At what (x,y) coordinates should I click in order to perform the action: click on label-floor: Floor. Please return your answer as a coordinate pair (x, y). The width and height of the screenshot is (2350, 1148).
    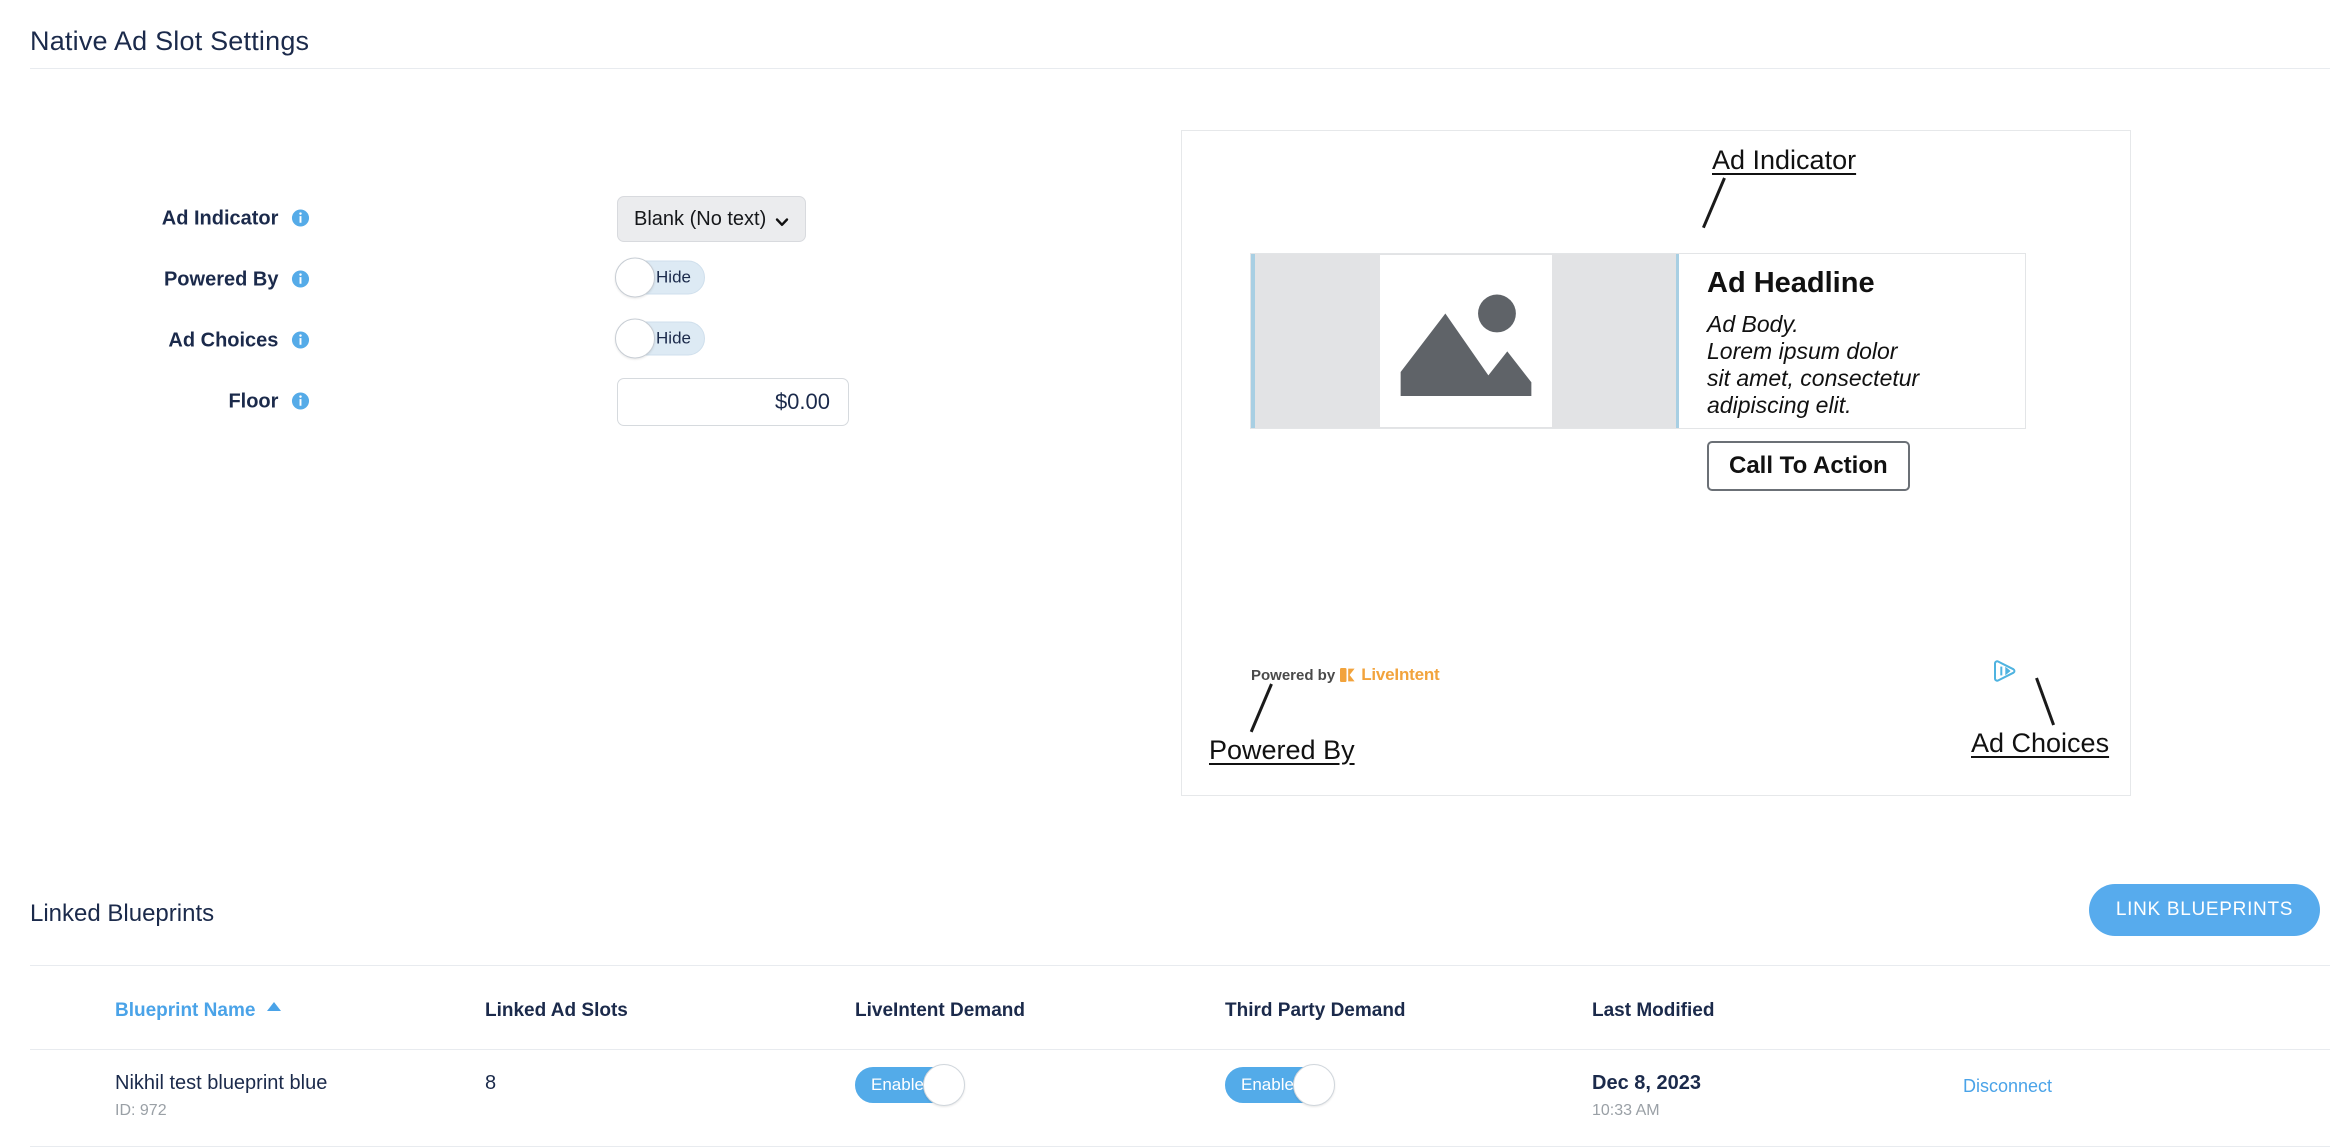
    Looking at the image, I should click on (269, 402).